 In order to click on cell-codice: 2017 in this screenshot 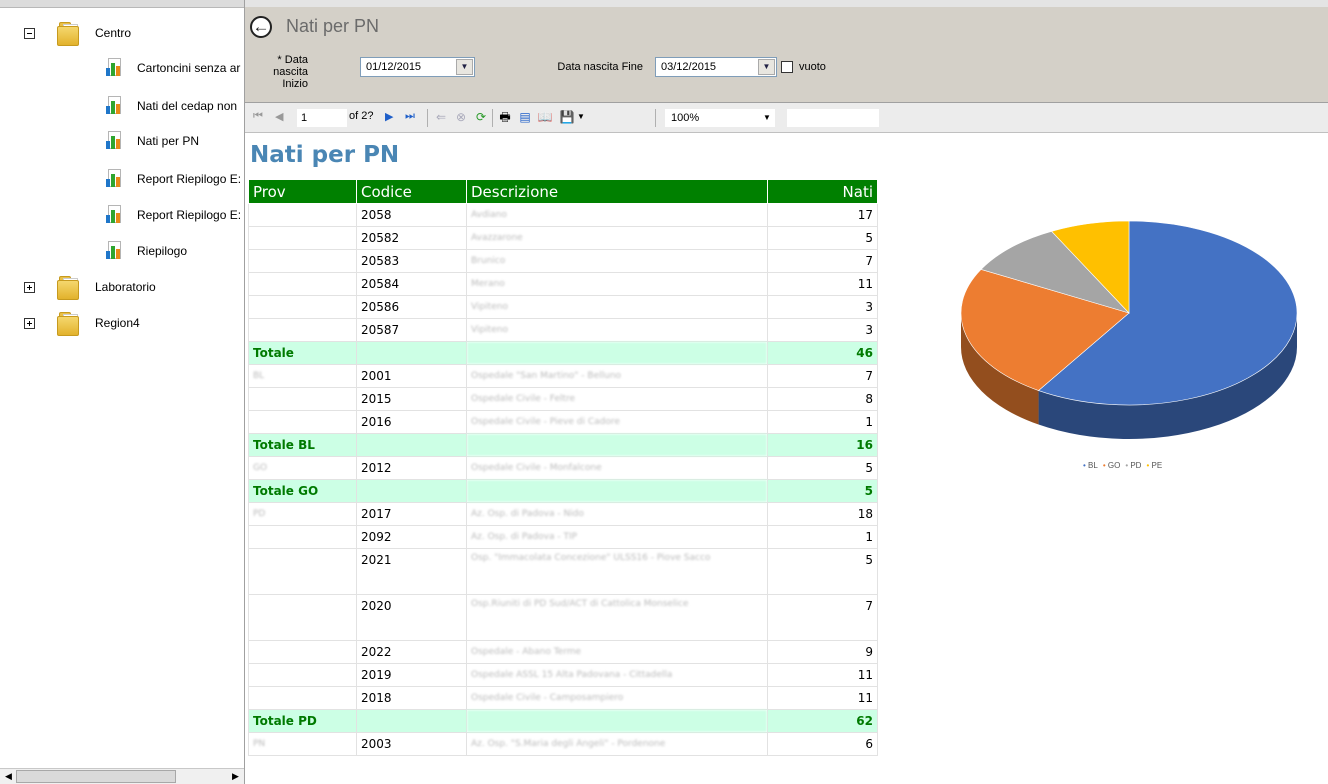, I will do `click(411, 514)`.